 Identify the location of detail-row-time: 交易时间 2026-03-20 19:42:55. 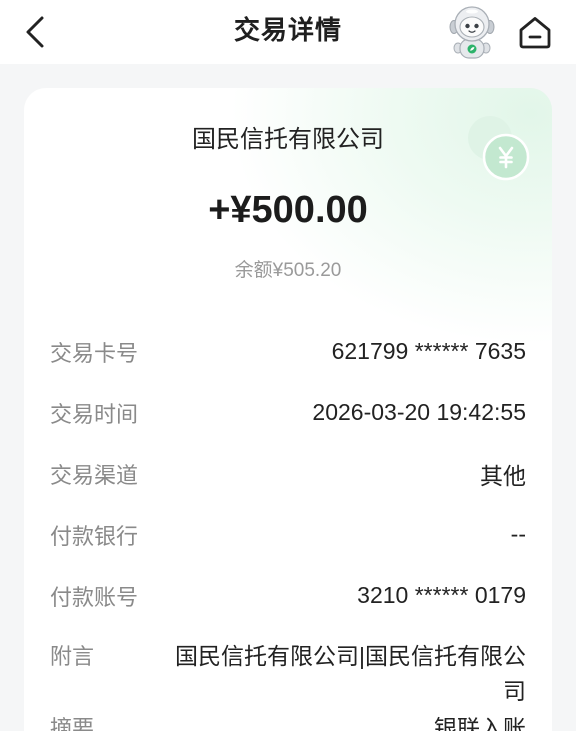
(288, 412).